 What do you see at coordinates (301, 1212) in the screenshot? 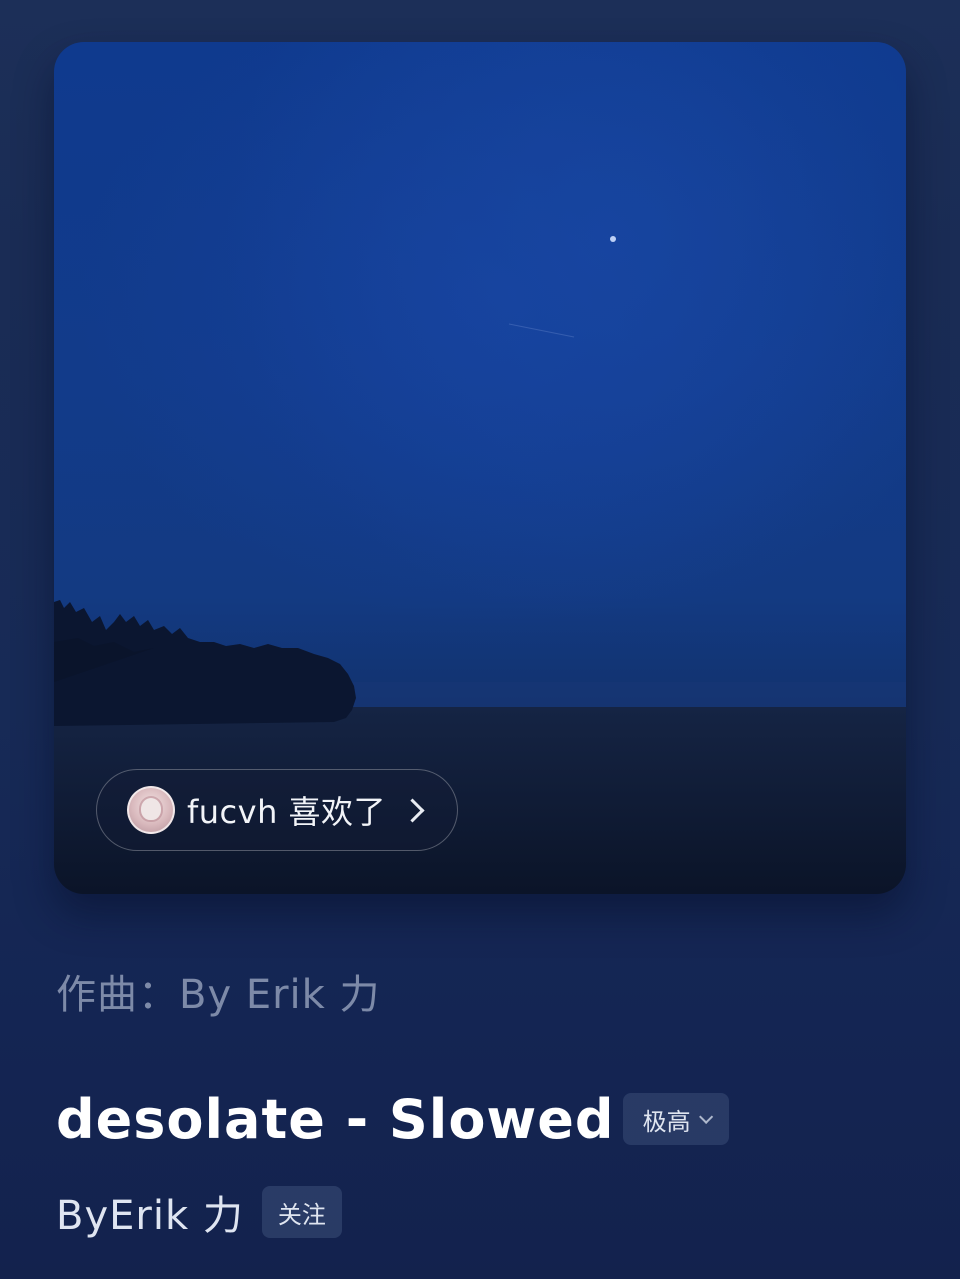
I see `follow-button: 关注` at bounding box center [301, 1212].